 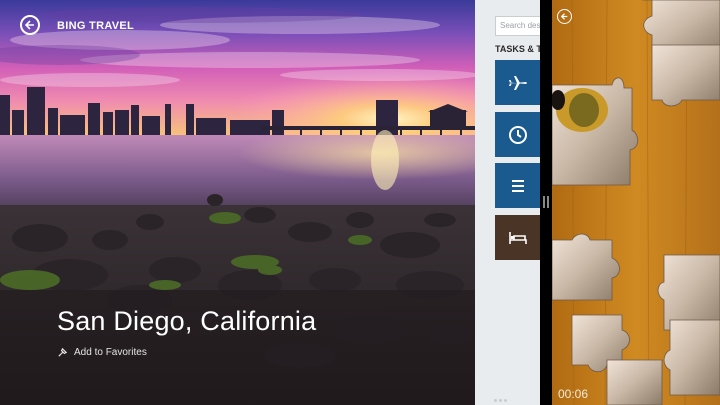 What do you see at coordinates (63, 352) in the screenshot?
I see `pin-icon` at bounding box center [63, 352].